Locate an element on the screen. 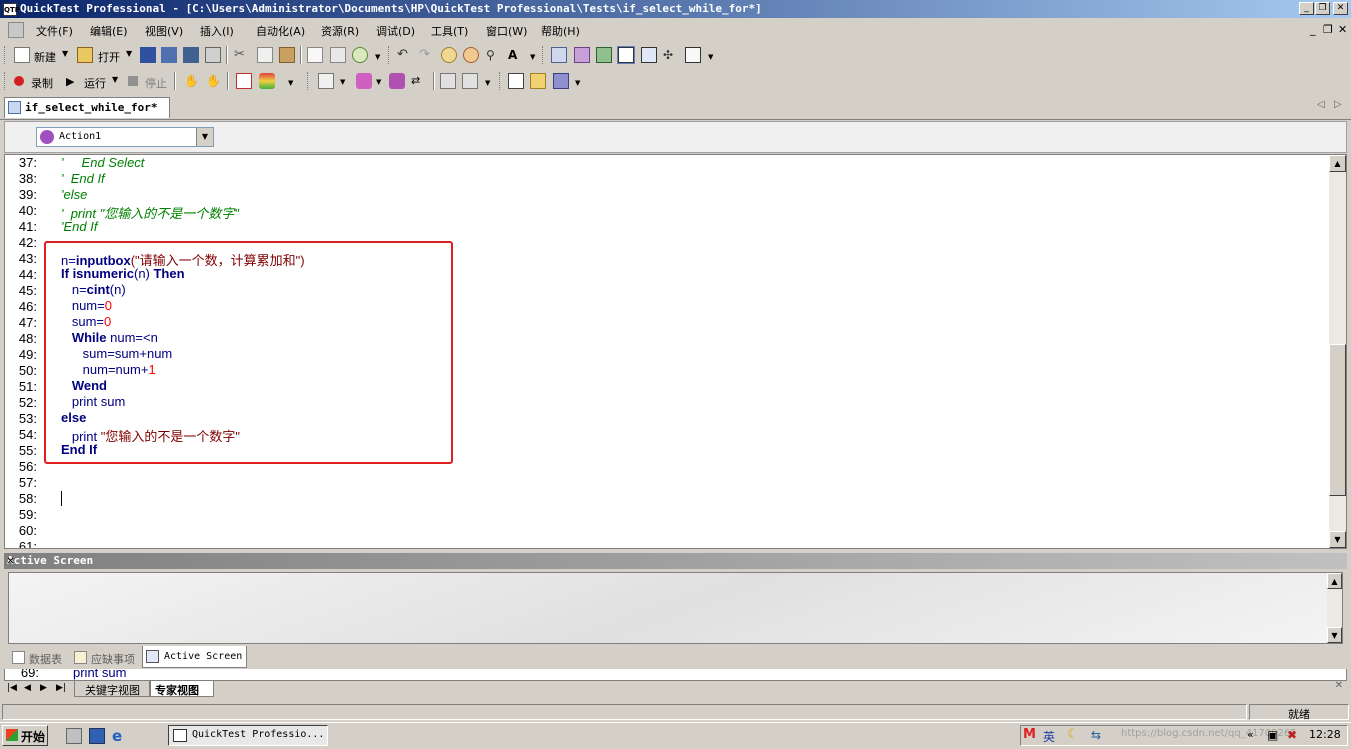 The image size is (1351, 749). step-out-icon is located at coordinates (561, 81).